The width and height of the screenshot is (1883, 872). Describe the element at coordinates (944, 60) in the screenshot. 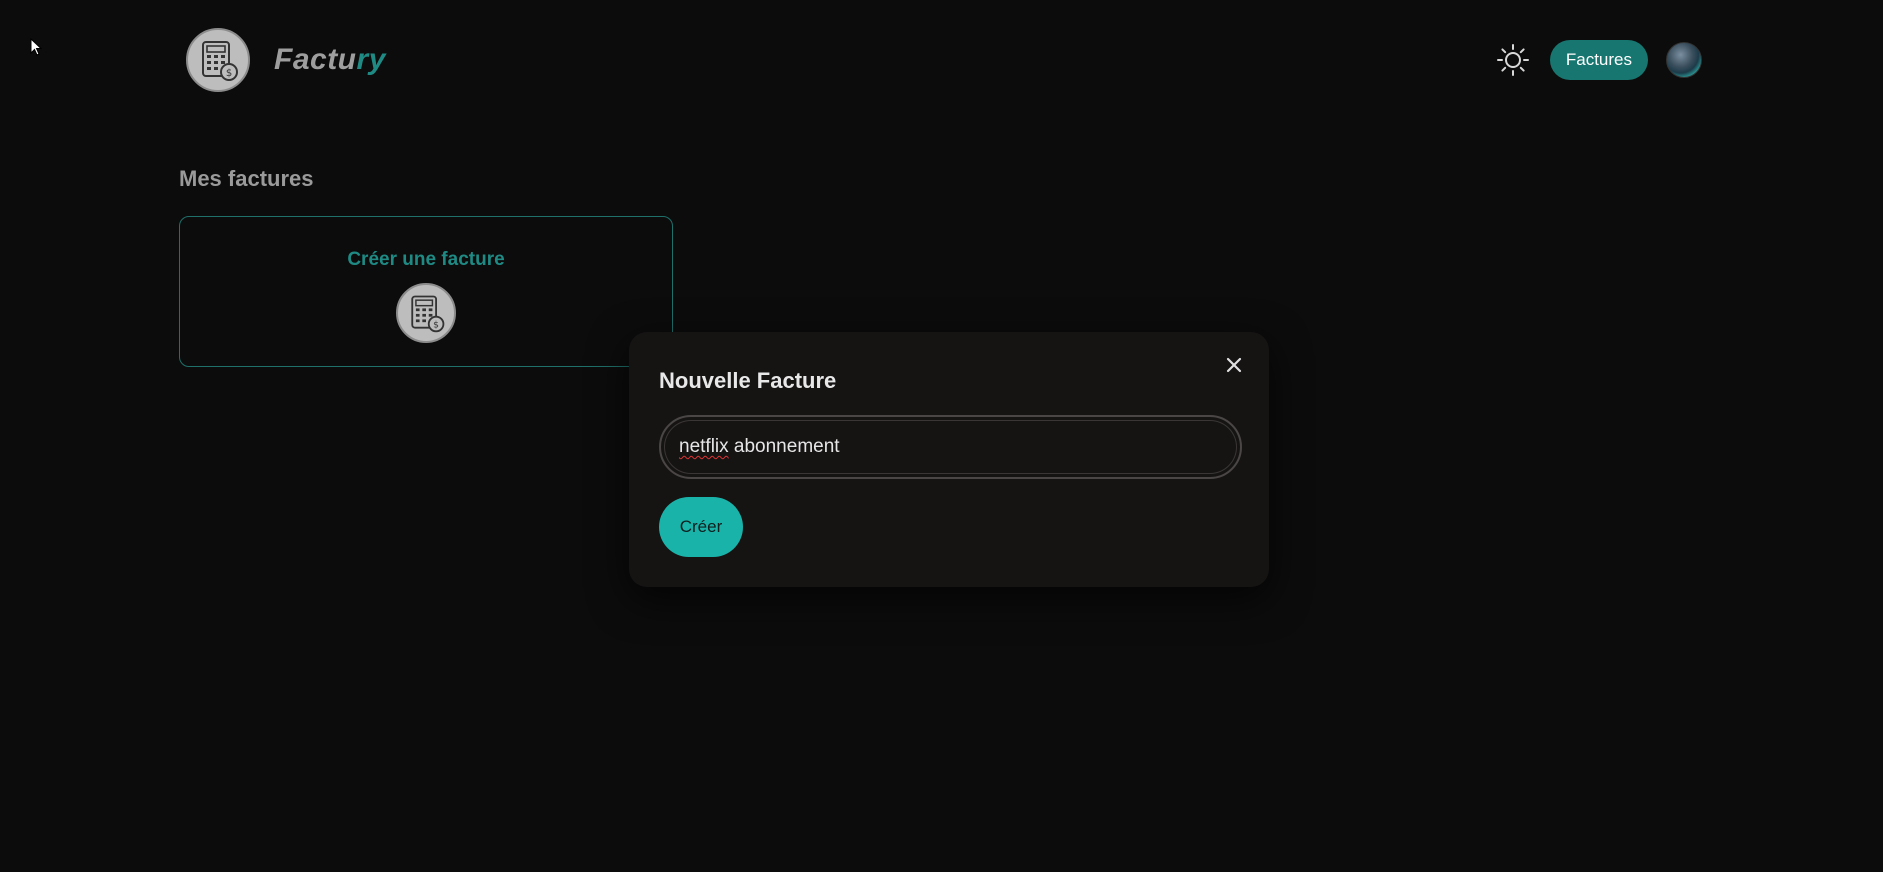

I see `top-header: $ Factury Factures` at that location.